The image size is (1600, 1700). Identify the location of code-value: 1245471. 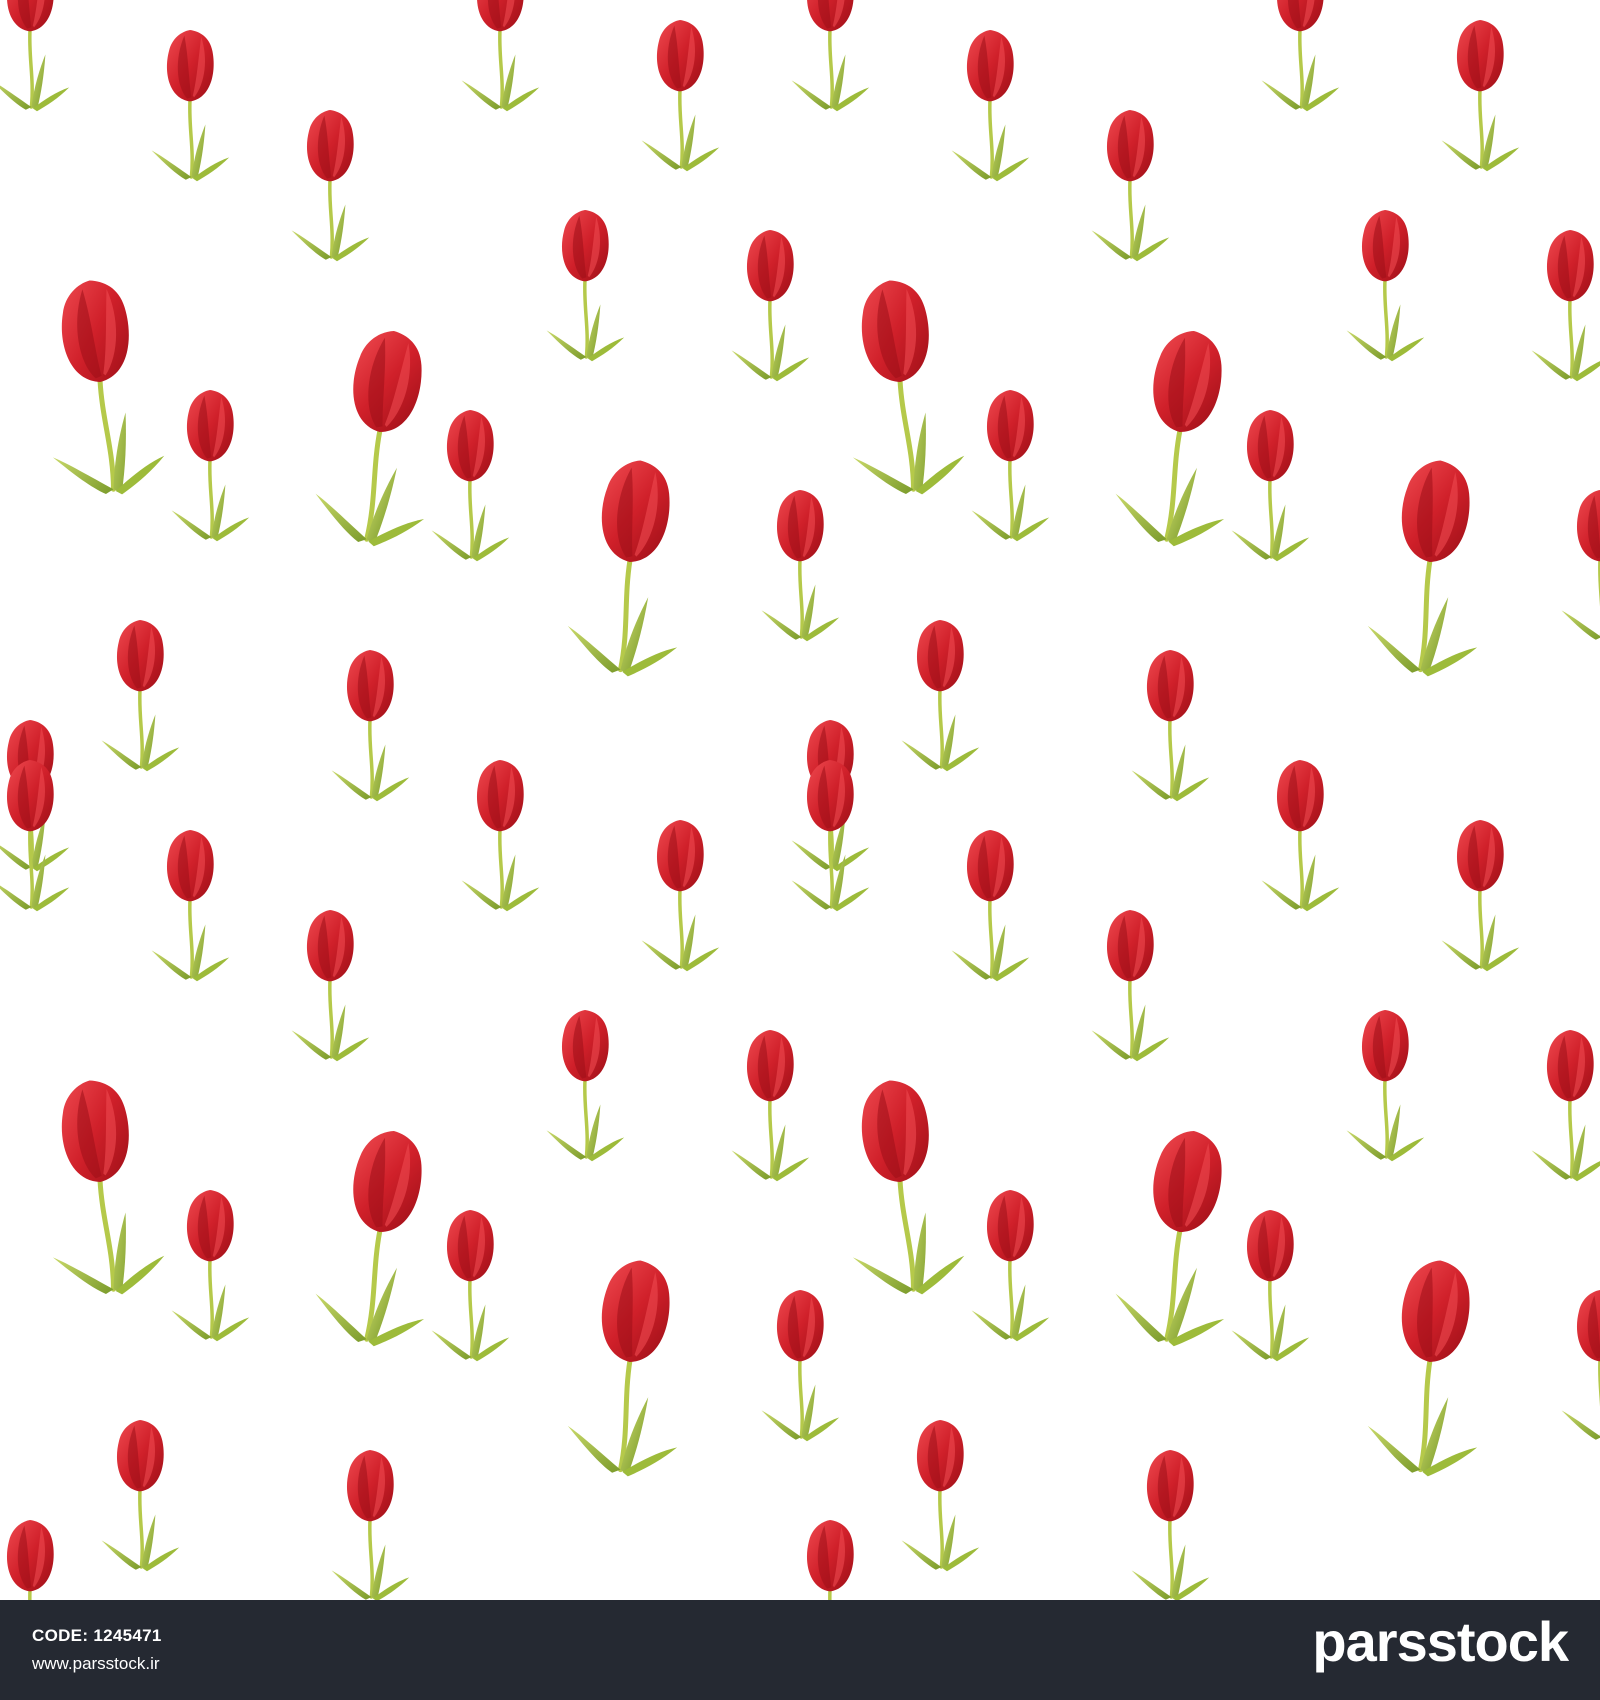
(127, 1635).